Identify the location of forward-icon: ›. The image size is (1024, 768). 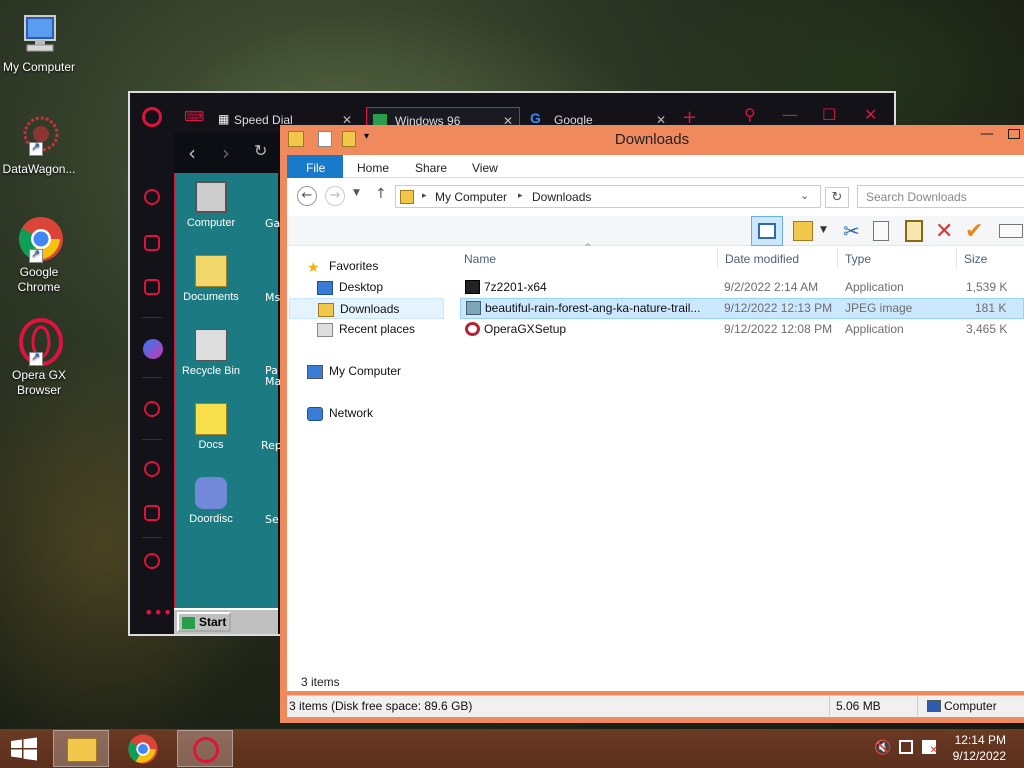
(226, 153).